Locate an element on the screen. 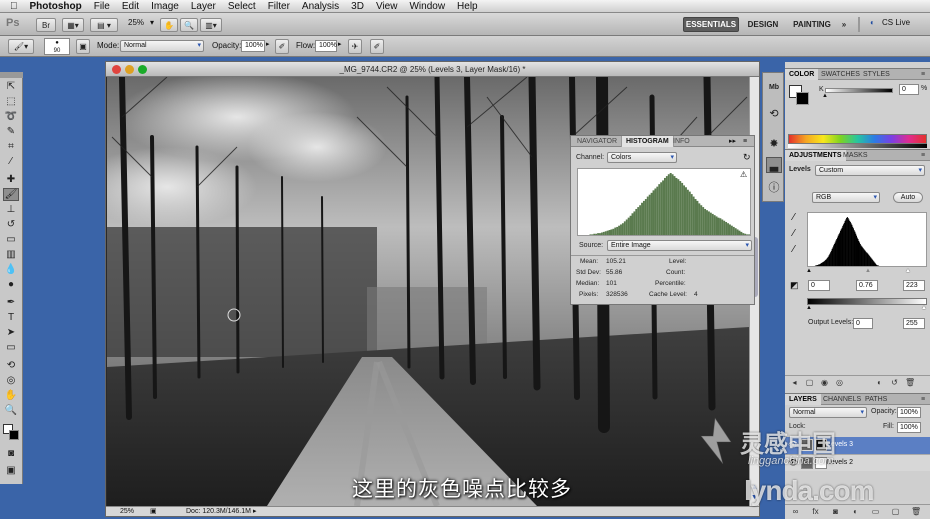  crop-tool-icon: ⌗ is located at coordinates (11, 146).